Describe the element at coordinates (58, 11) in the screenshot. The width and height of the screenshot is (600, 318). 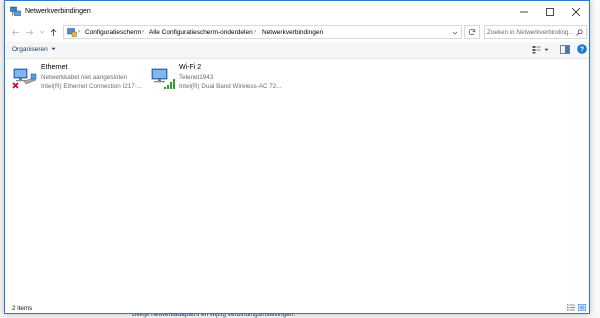
I see `window-title: Netwerkverbindingen` at that location.